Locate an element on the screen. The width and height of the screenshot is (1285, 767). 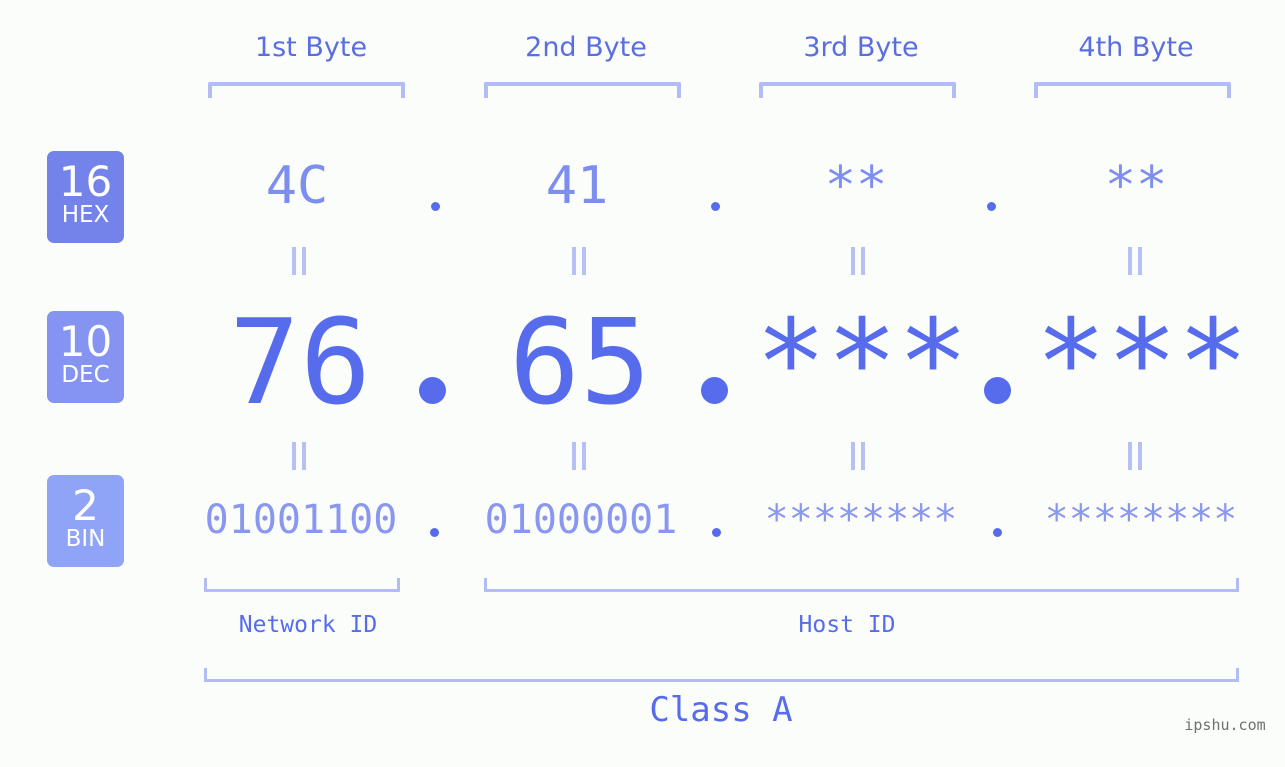
dec-octet-3: *** is located at coordinates (862, 362).